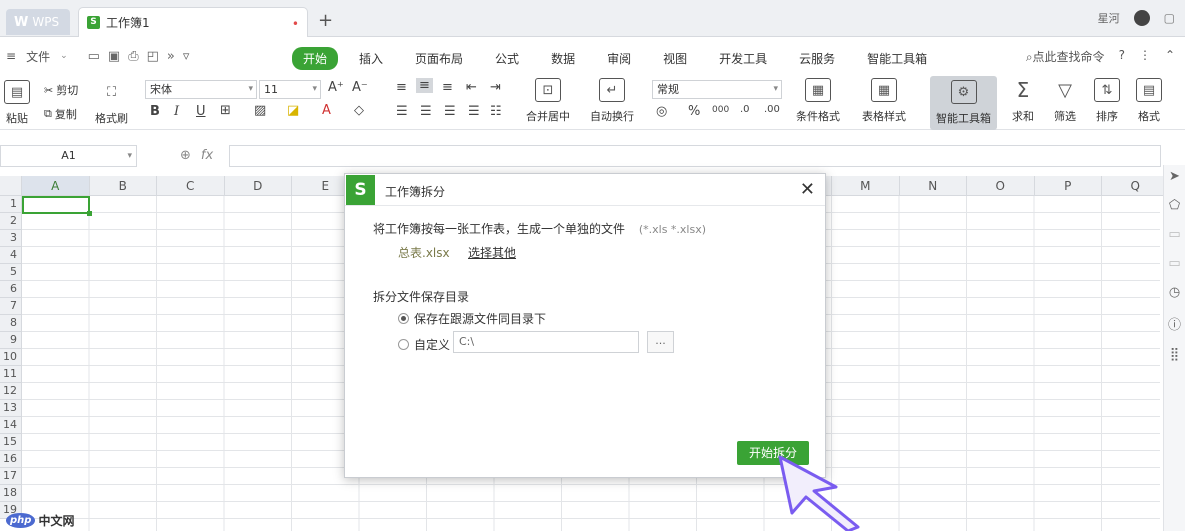 Image resolution: width=1185 pixels, height=531 pixels. What do you see at coordinates (507, 58) in the screenshot?
I see `tab-formulas: 公式` at bounding box center [507, 58].